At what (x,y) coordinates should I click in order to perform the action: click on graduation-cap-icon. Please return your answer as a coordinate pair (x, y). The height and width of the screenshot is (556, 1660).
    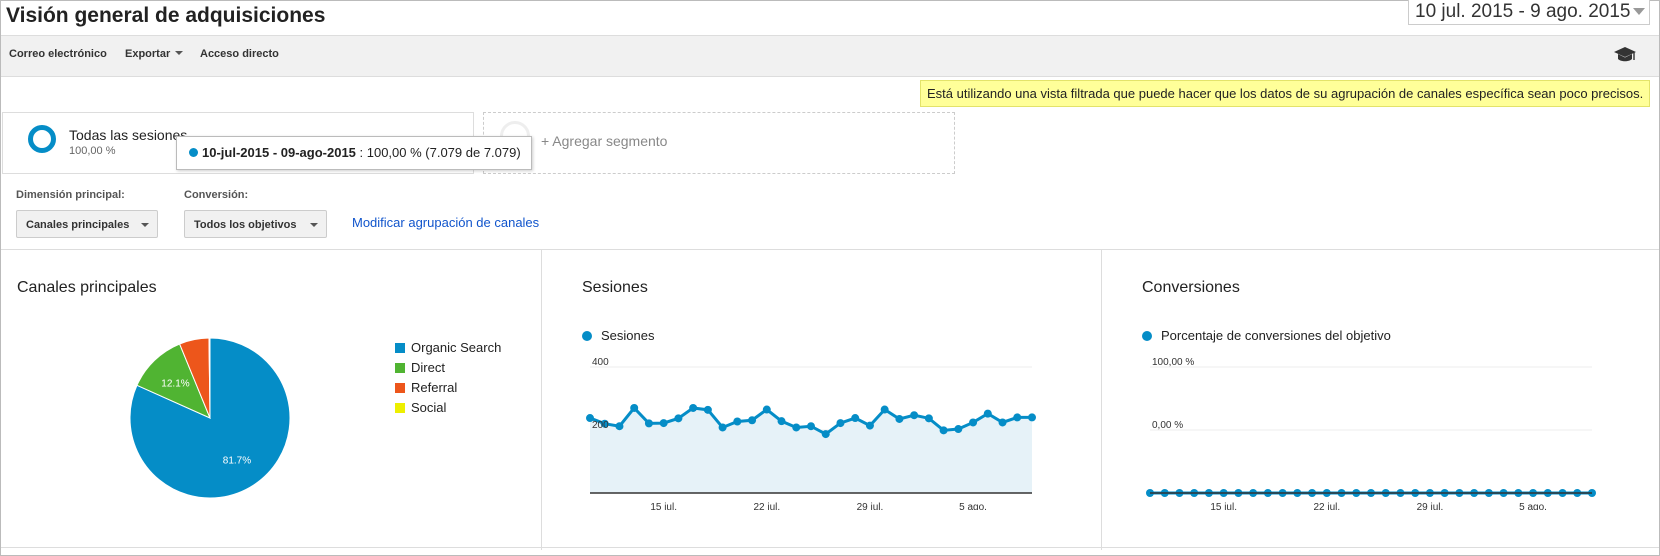
    Looking at the image, I should click on (1625, 55).